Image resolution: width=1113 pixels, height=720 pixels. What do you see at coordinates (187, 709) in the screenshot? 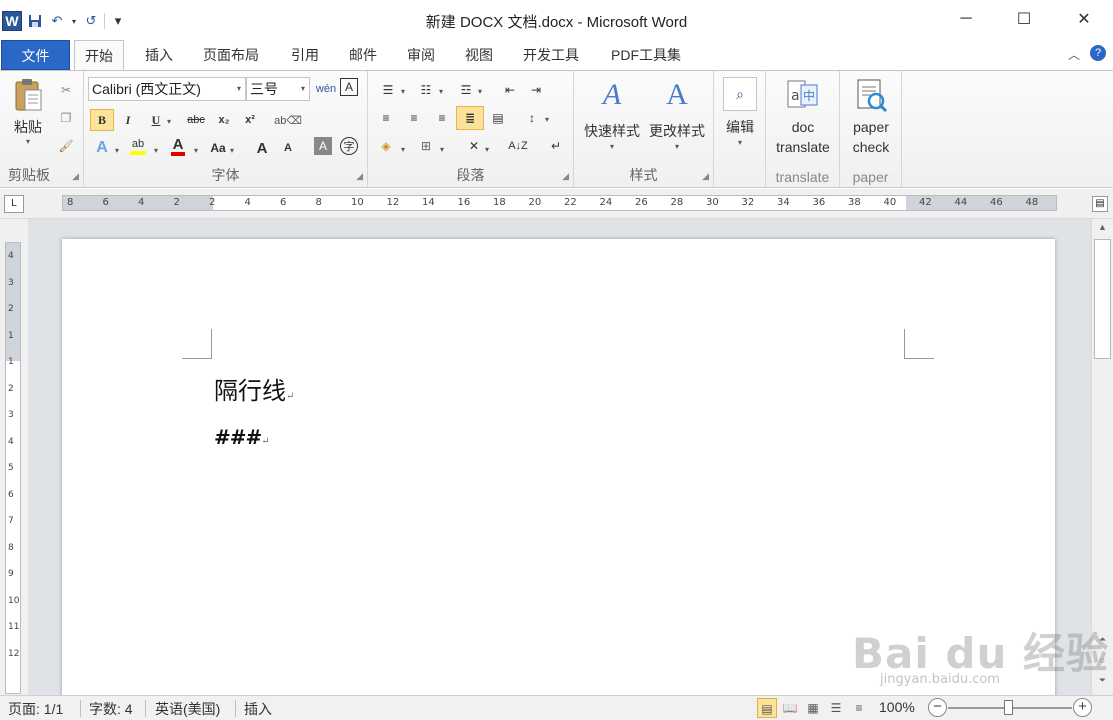
I see `language-status: 英语(美国)` at bounding box center [187, 709].